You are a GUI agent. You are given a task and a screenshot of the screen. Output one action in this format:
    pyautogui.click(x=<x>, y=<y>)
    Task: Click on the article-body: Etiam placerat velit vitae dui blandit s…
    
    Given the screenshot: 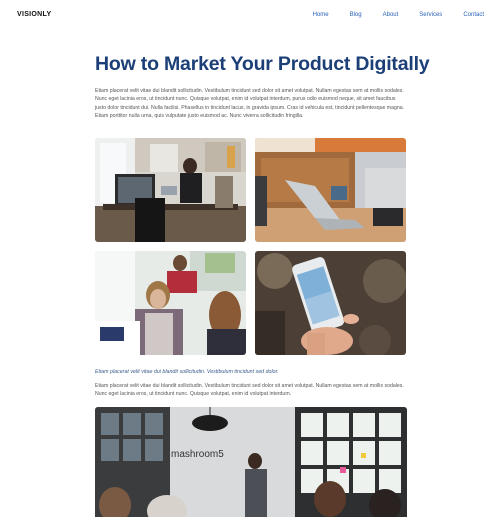 What is the action you would take?
    pyautogui.click(x=249, y=390)
    